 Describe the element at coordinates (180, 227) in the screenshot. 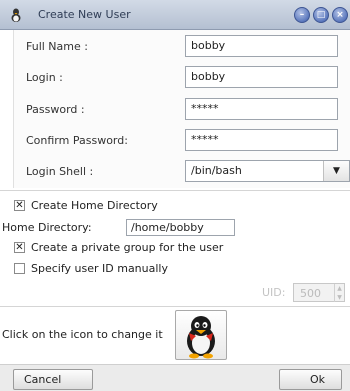

I see `home-directory-field: /home/bobby` at that location.